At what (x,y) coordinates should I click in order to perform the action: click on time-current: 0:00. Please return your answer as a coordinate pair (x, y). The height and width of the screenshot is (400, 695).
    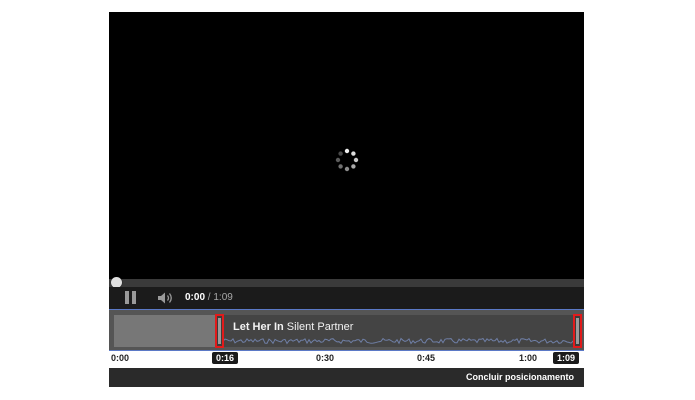
    Looking at the image, I should click on (195, 297).